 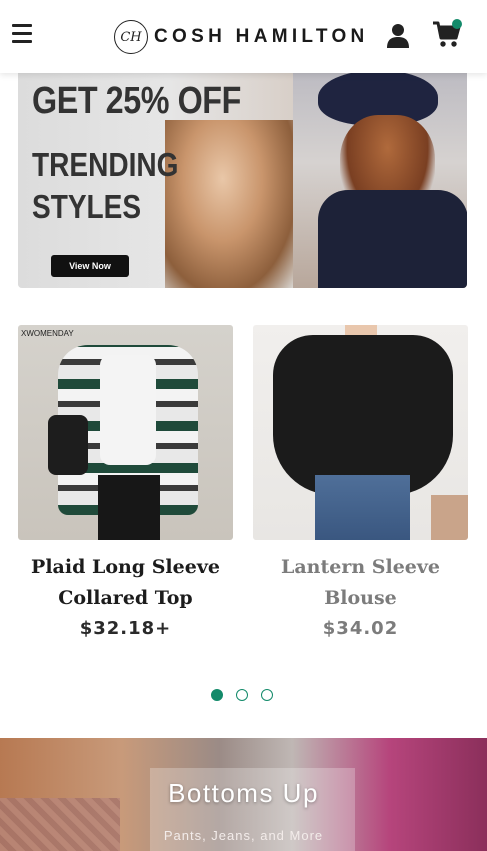 What do you see at coordinates (243, 793) in the screenshot?
I see `collection-title: Bottoms Up` at bounding box center [243, 793].